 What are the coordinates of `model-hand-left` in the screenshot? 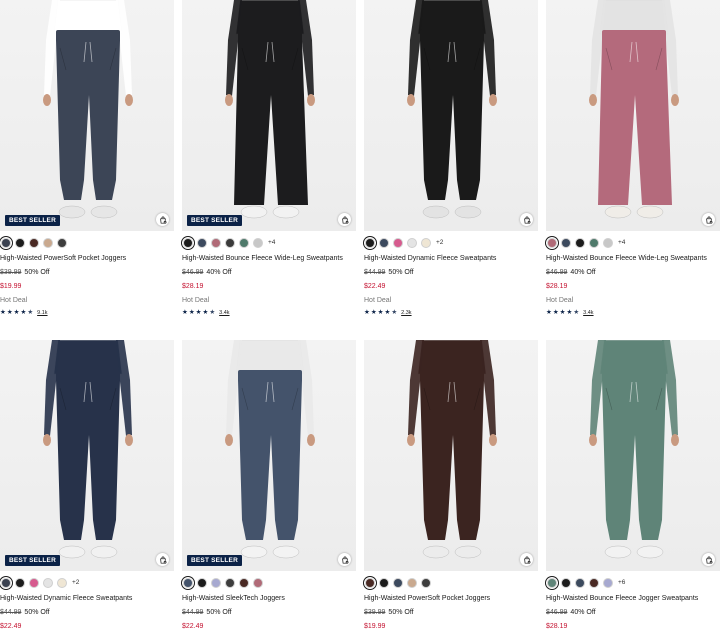 It's located at (47, 440).